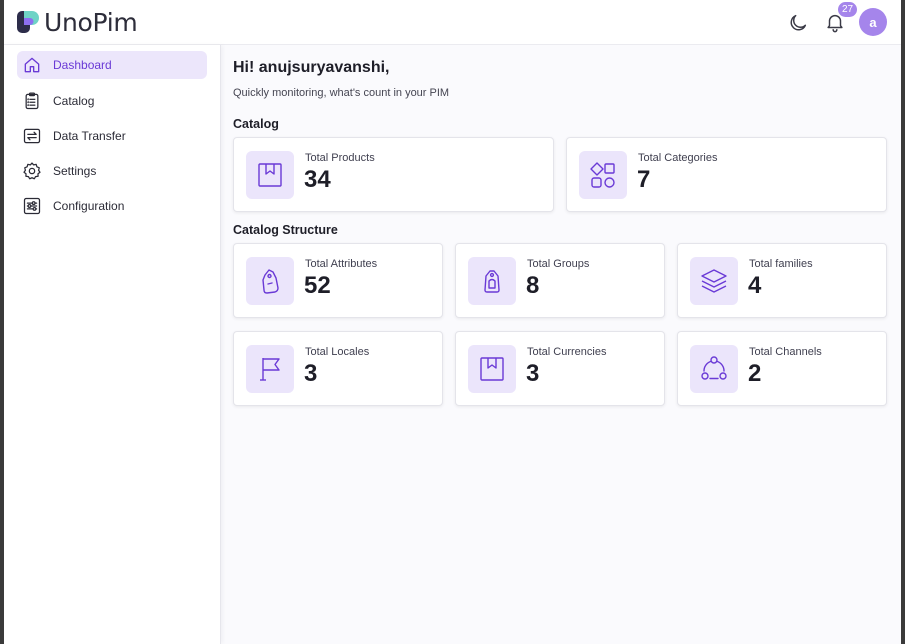 Image resolution: width=905 pixels, height=644 pixels. Describe the element at coordinates (91, 22) in the screenshot. I see `logo-text: UnoPim` at that location.